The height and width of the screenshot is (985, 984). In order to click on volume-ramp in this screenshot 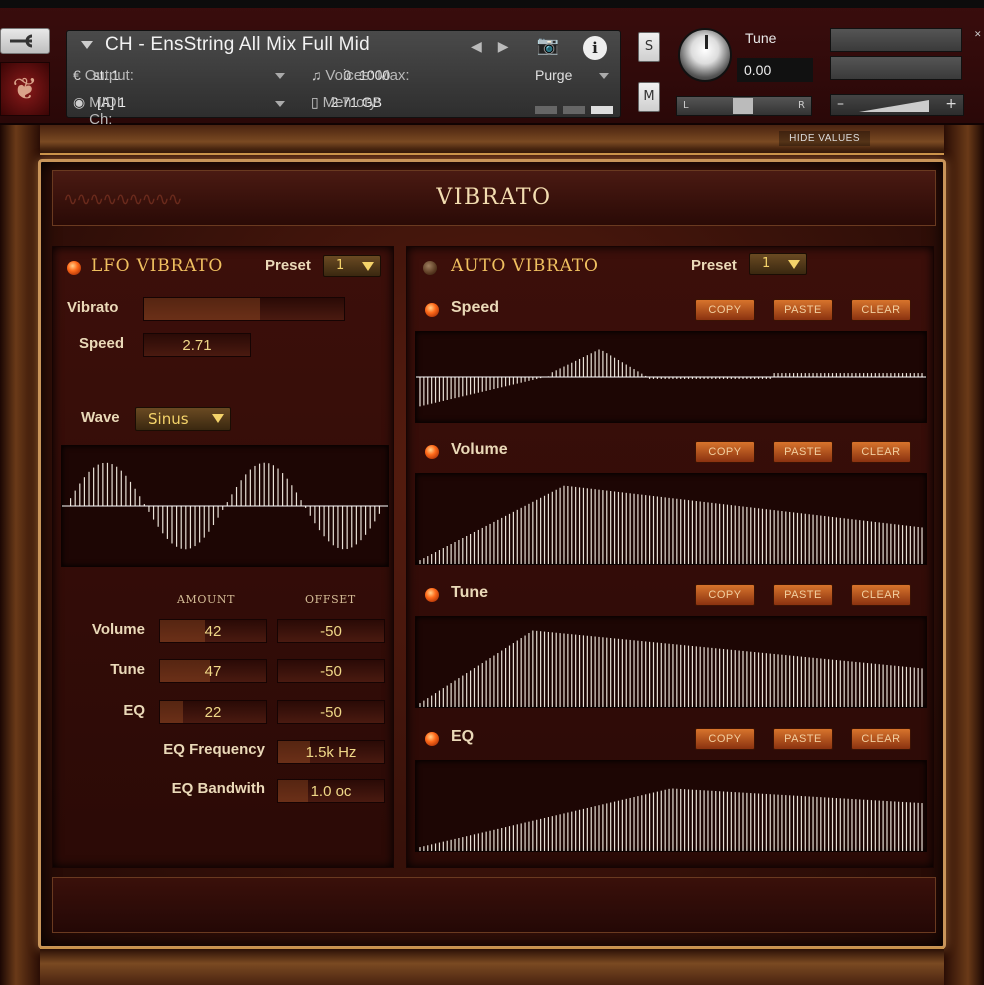, I will do `click(894, 106)`.